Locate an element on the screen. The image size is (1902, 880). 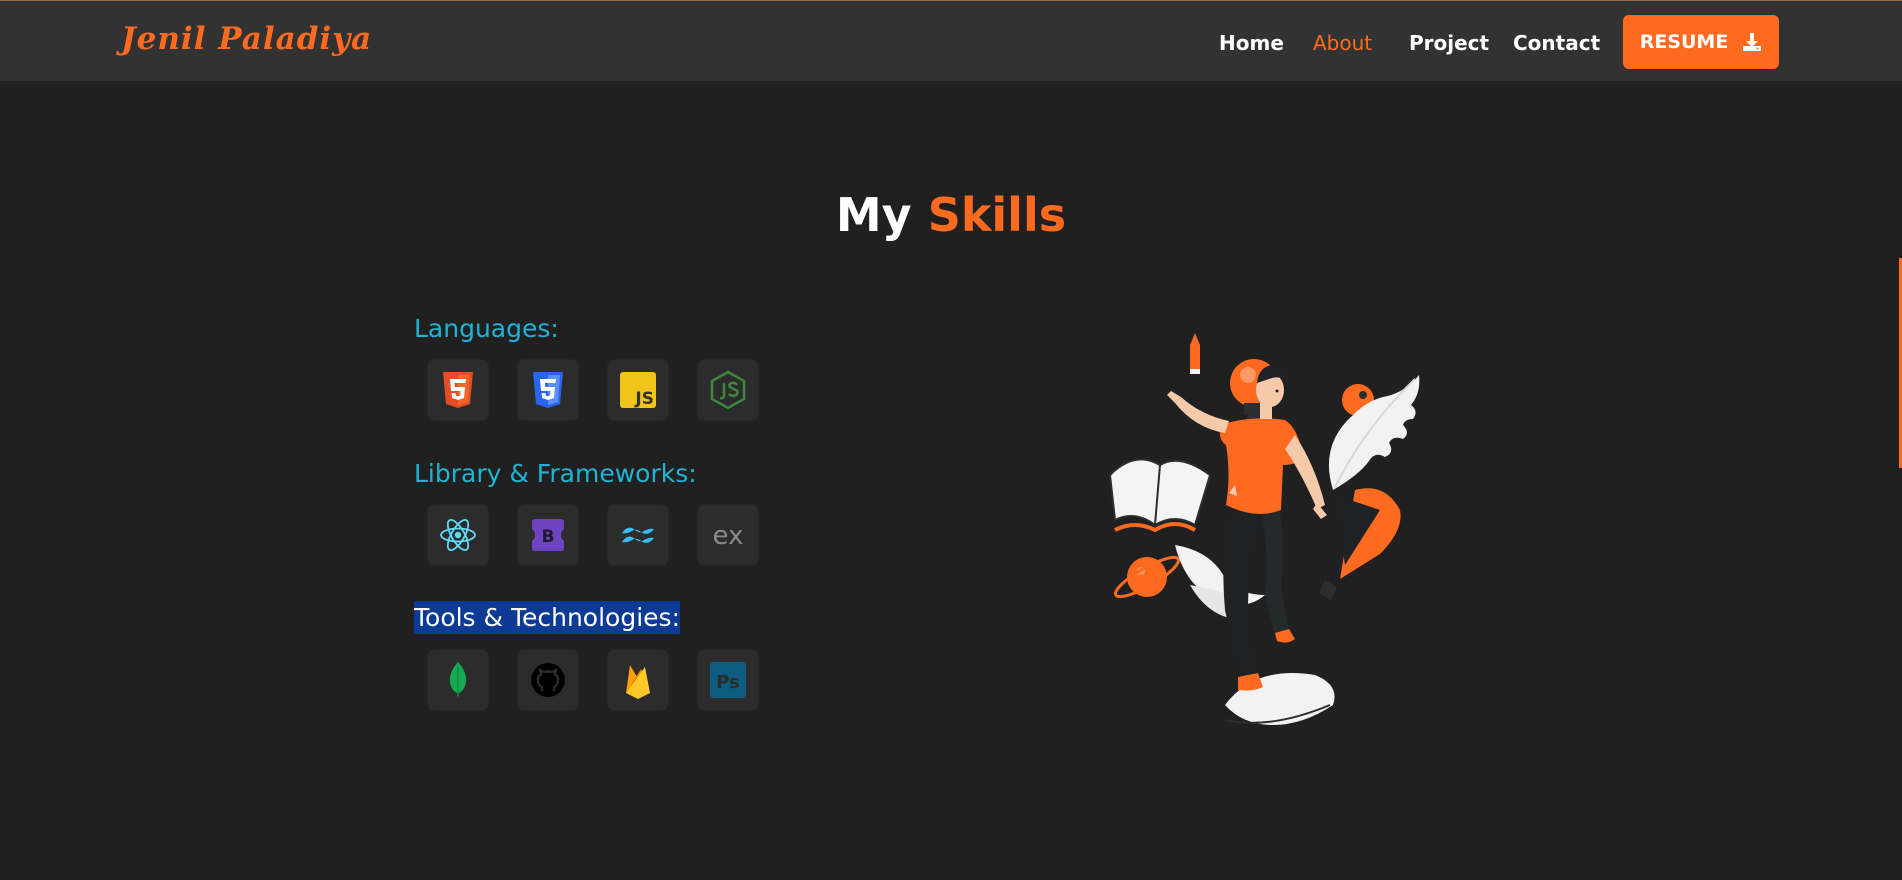
section-heading-frameworks: Library & Frameworks: is located at coordinates (555, 473).